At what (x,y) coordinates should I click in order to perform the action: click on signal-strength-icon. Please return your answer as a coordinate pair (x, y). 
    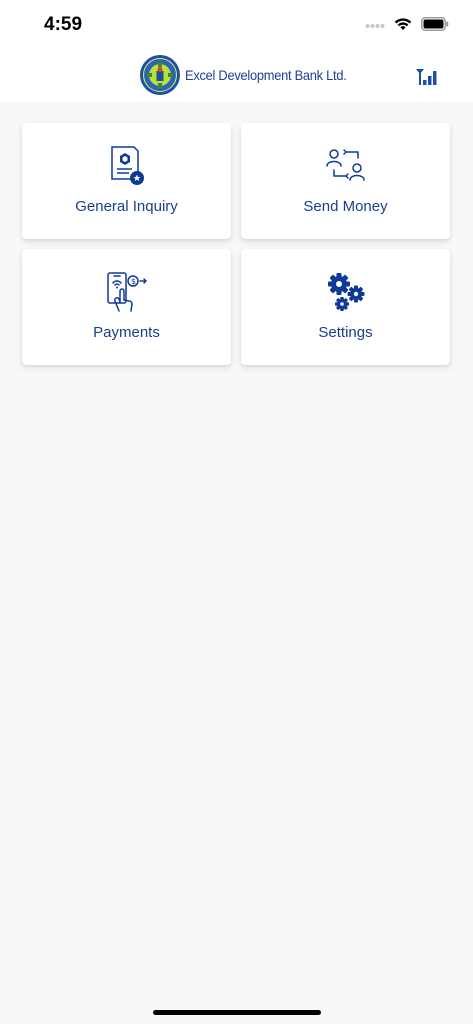
    Looking at the image, I should click on (427, 77).